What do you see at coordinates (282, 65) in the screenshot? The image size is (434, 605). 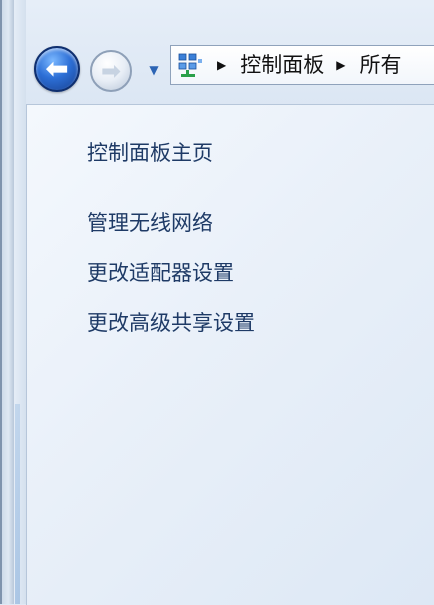 I see `breadcrumb-control-panel: 控制面板` at bounding box center [282, 65].